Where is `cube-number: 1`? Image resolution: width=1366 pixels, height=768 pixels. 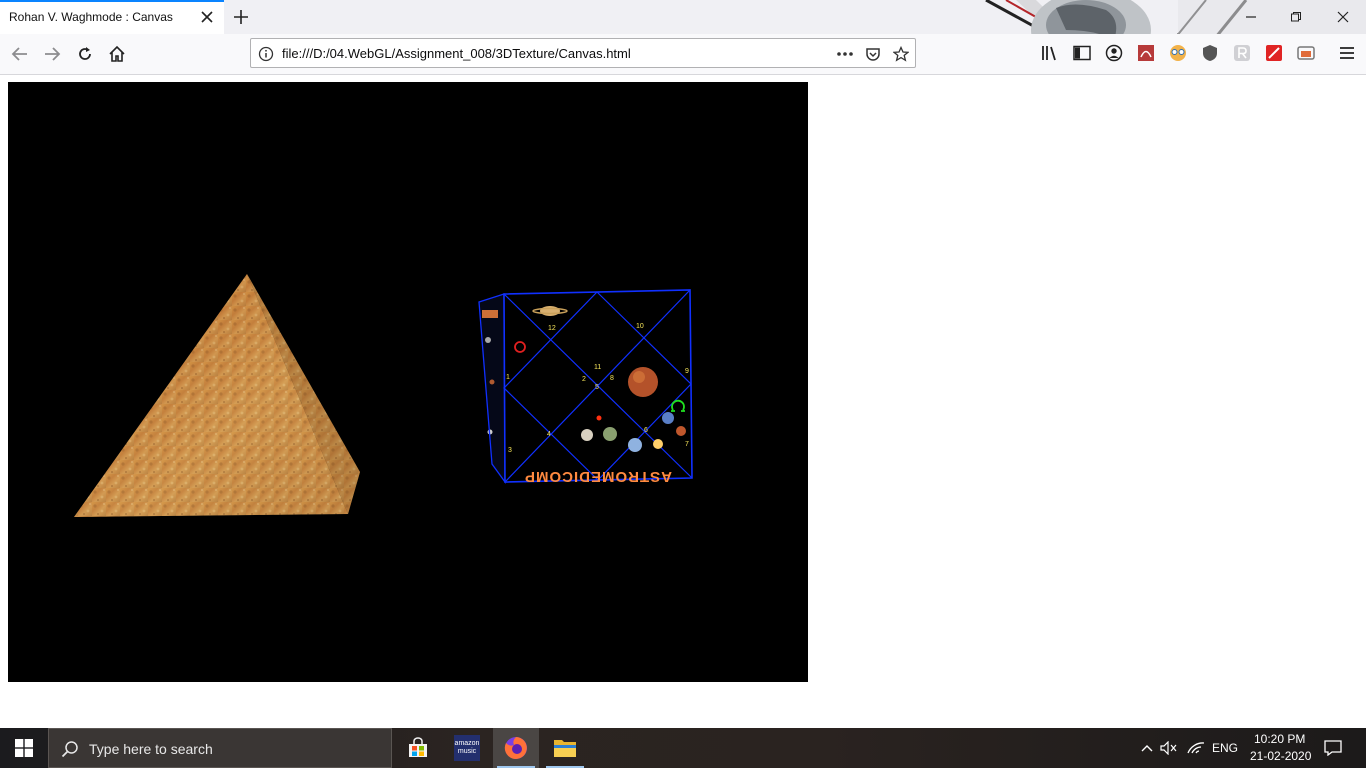
cube-number: 1 is located at coordinates (508, 377).